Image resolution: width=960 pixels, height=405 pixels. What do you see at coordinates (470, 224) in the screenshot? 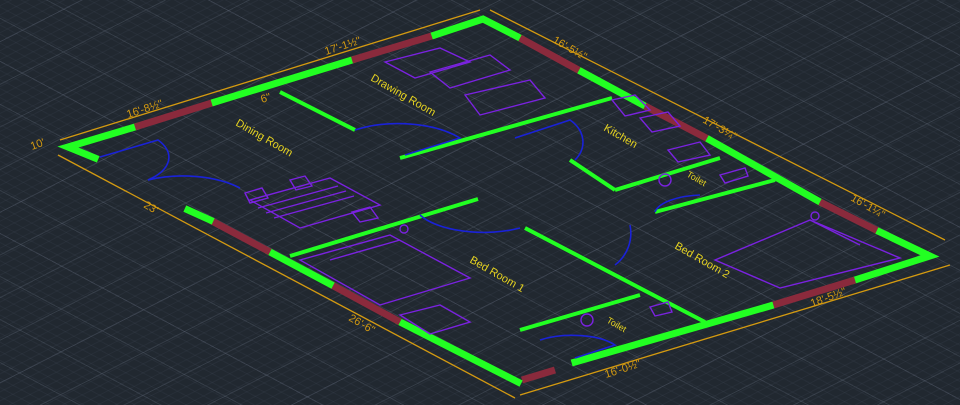
I see `door-bedroom1` at bounding box center [470, 224].